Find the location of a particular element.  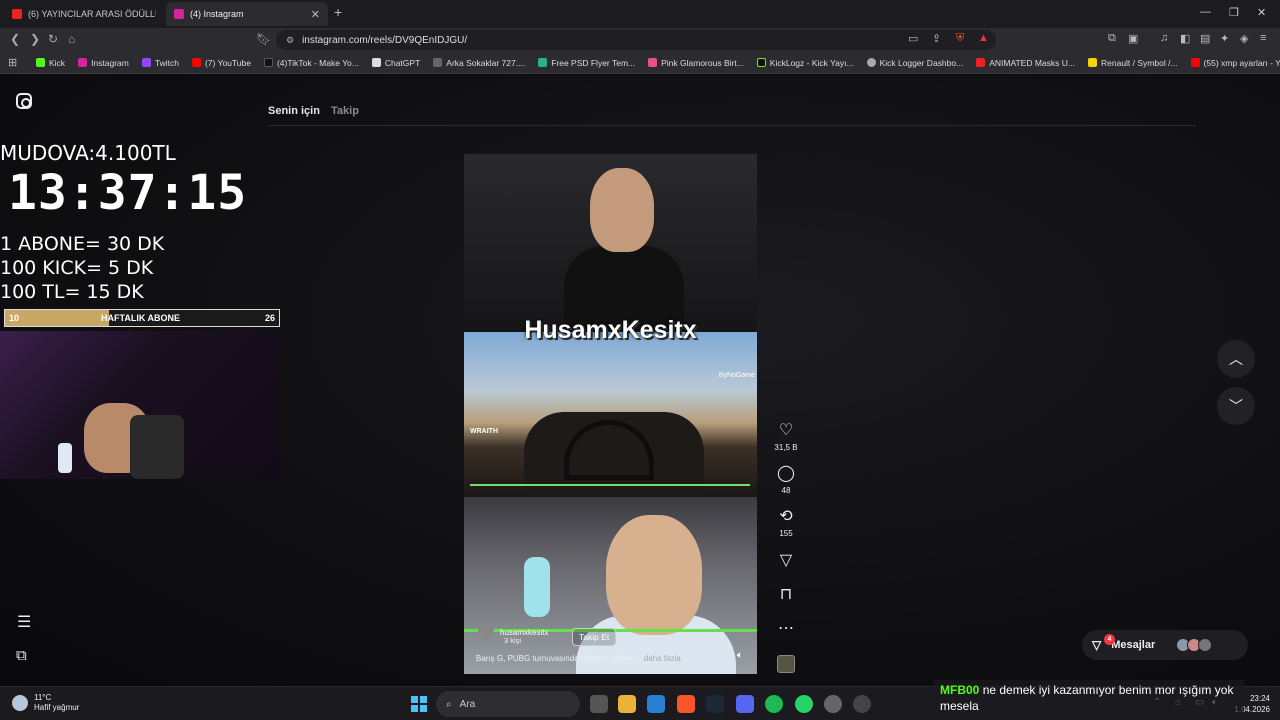

flyer-icon is located at coordinates (543, 62).